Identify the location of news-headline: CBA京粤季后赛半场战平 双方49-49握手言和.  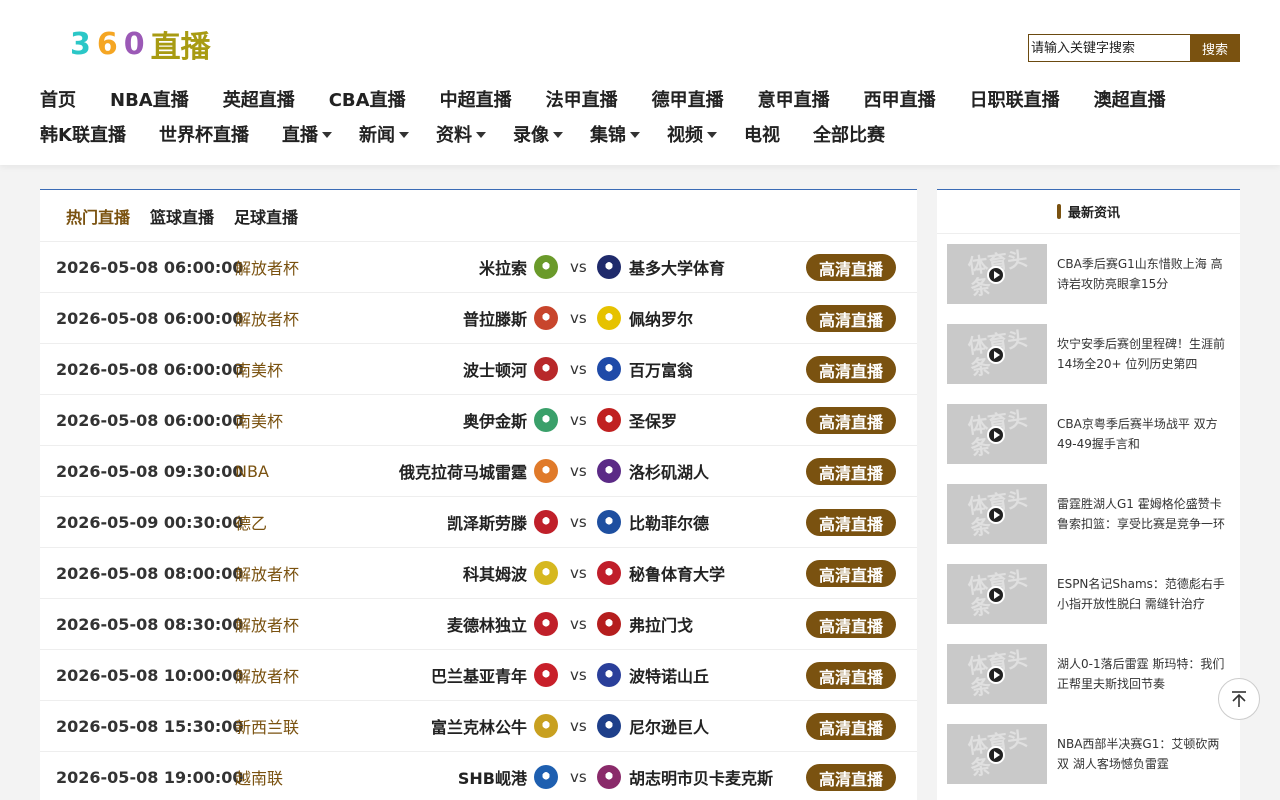
(1143, 439).